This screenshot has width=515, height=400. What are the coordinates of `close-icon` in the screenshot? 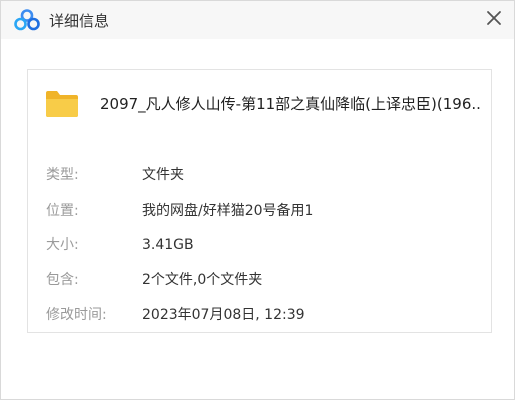 It's located at (494, 18).